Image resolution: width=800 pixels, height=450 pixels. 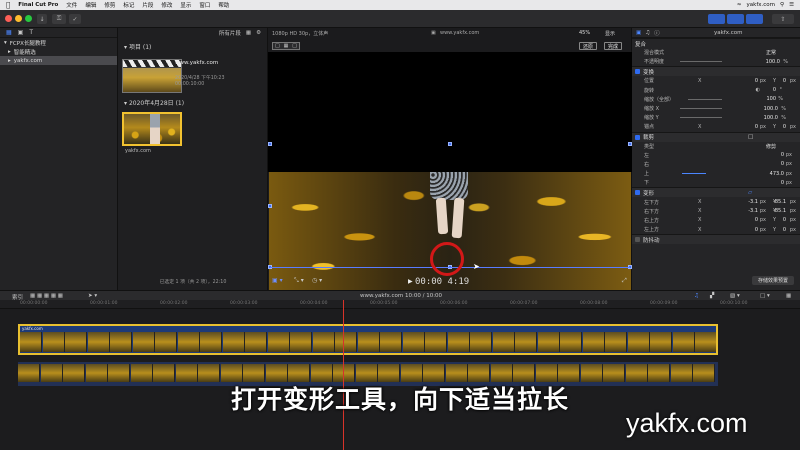 I want to click on playhead, so click(x=343, y=375).